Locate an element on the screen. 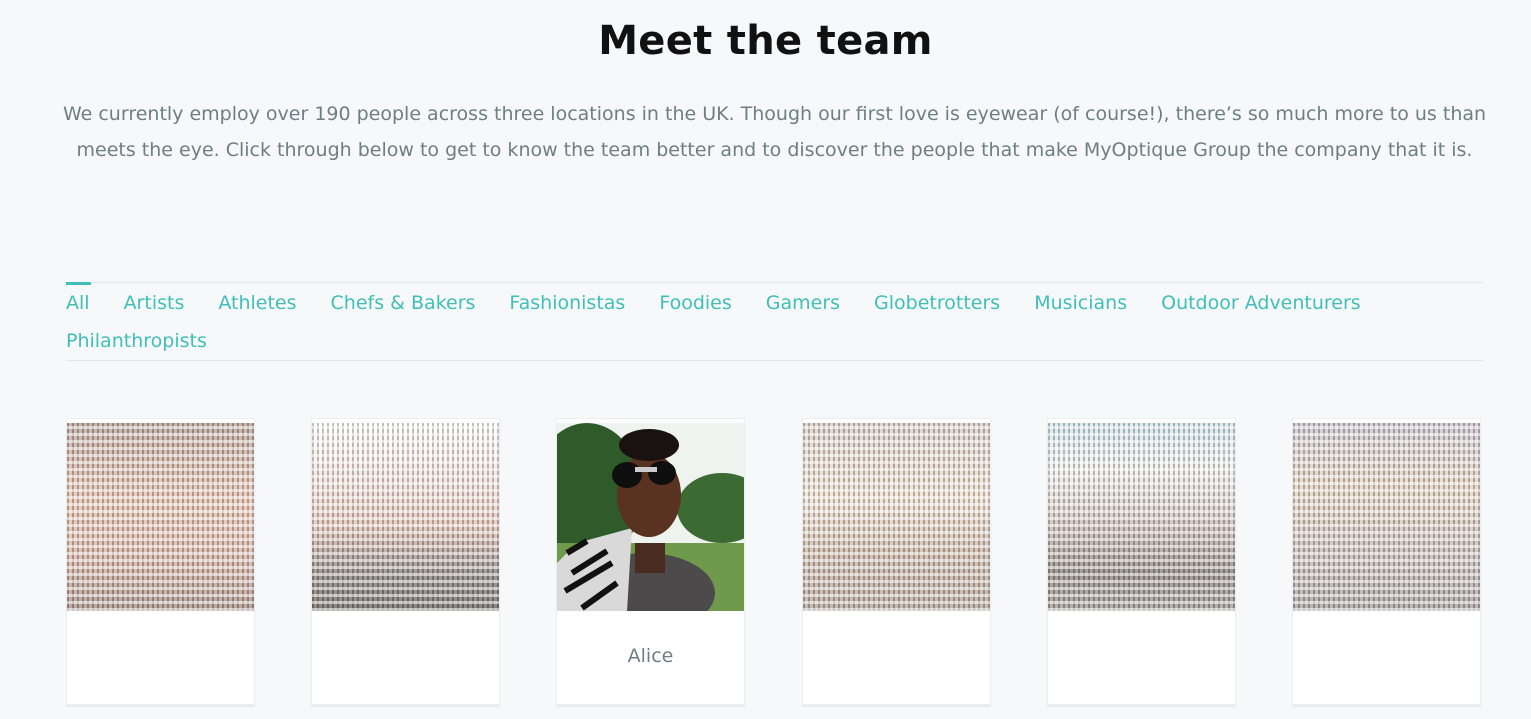 The width and height of the screenshot is (1531, 719). tab-outdoor-adventurers: Outdoor Adventurers is located at coordinates (1261, 303).